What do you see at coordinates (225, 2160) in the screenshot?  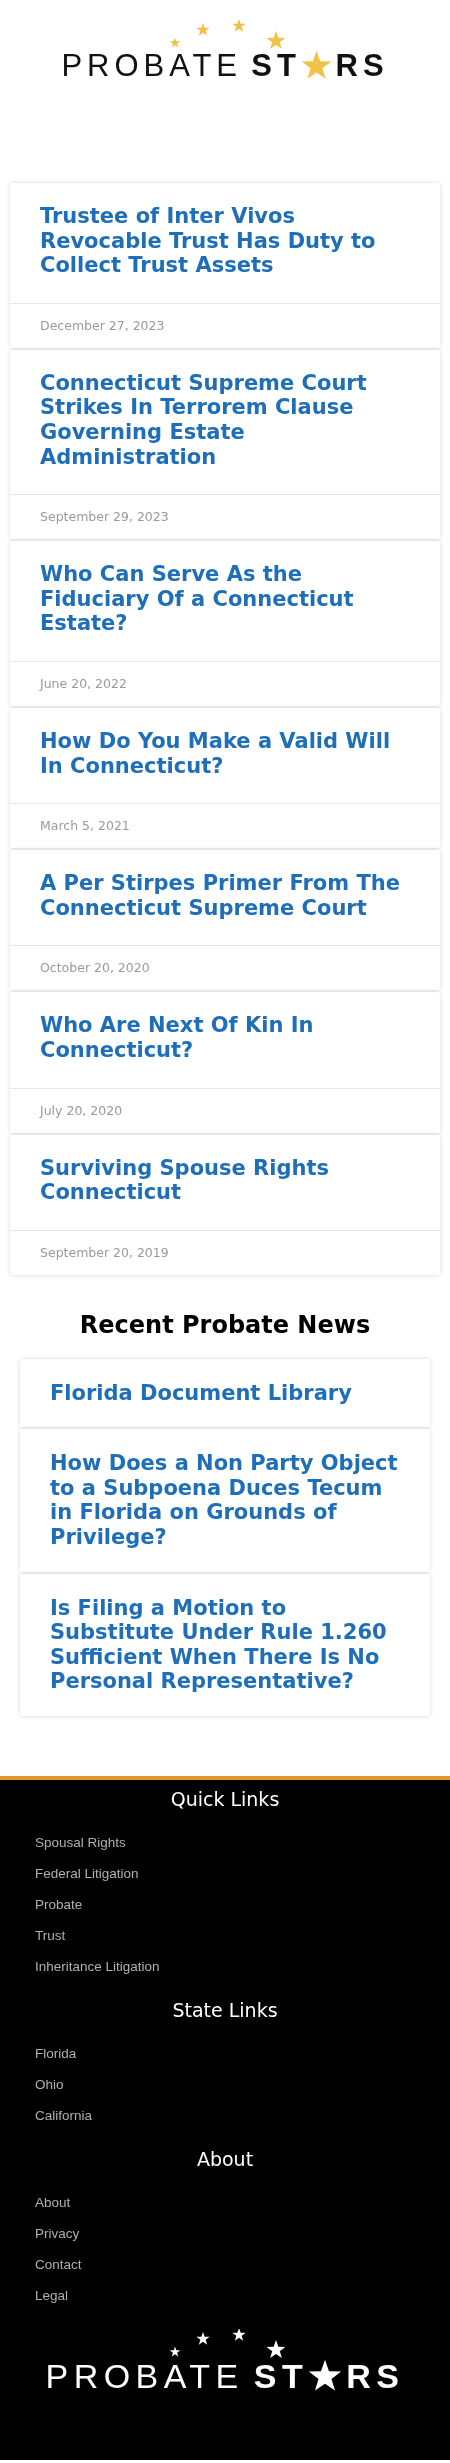 I see `footer-heading: About` at bounding box center [225, 2160].